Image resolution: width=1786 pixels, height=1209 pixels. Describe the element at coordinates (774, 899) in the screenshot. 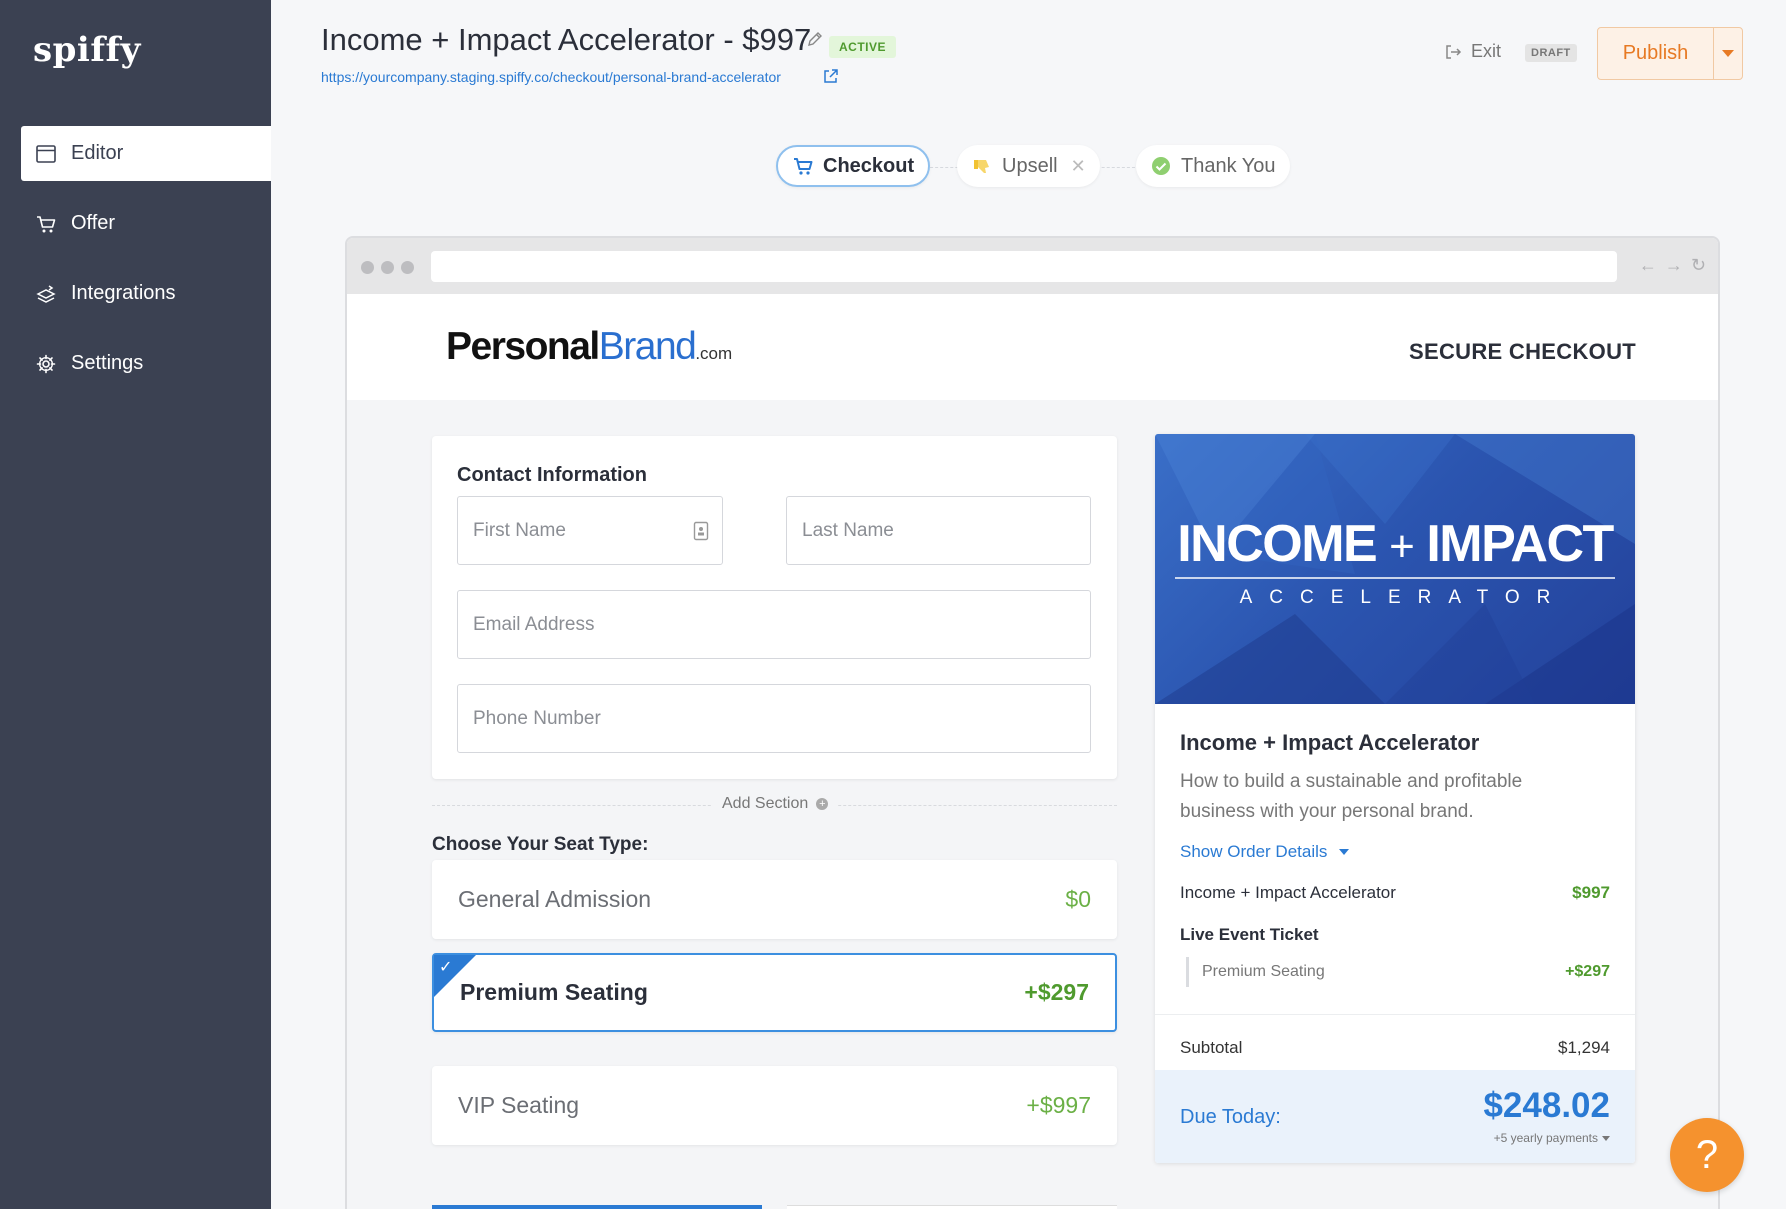

I see `seat-option-general: General Admission $0` at that location.